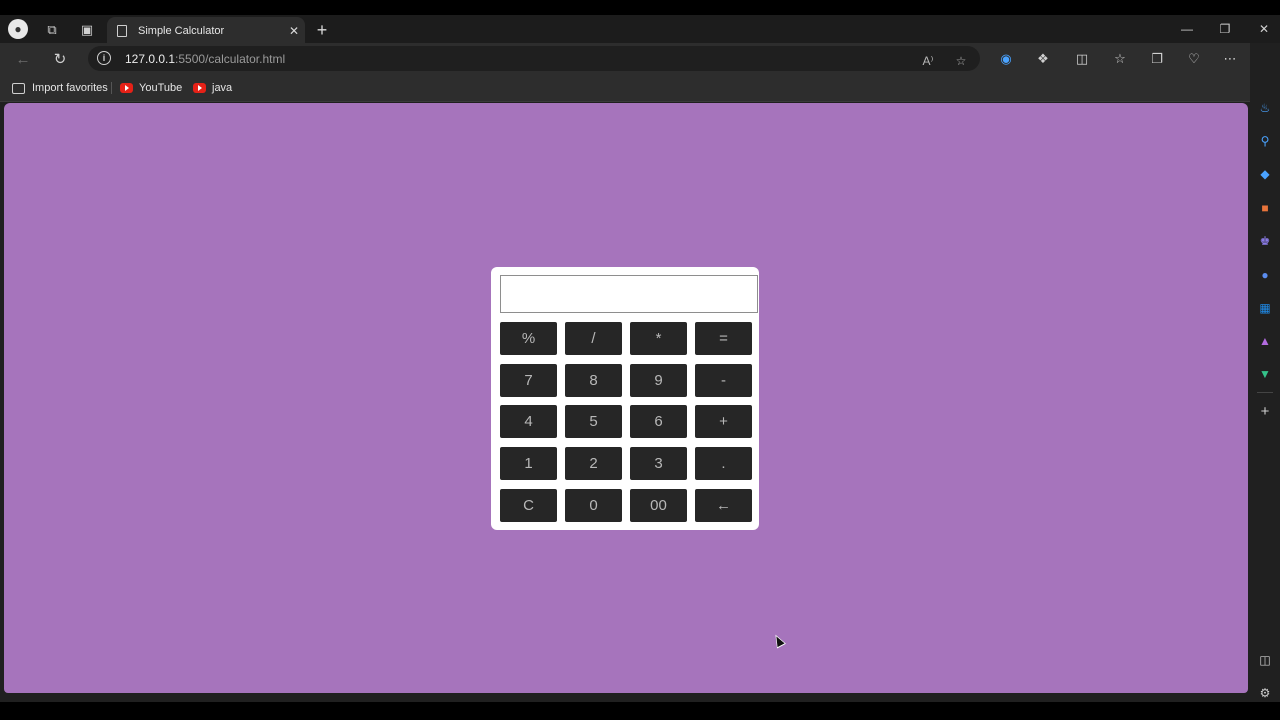 The width and height of the screenshot is (1280, 720). What do you see at coordinates (1265, 241) in the screenshot?
I see `games-icon: ♚` at bounding box center [1265, 241].